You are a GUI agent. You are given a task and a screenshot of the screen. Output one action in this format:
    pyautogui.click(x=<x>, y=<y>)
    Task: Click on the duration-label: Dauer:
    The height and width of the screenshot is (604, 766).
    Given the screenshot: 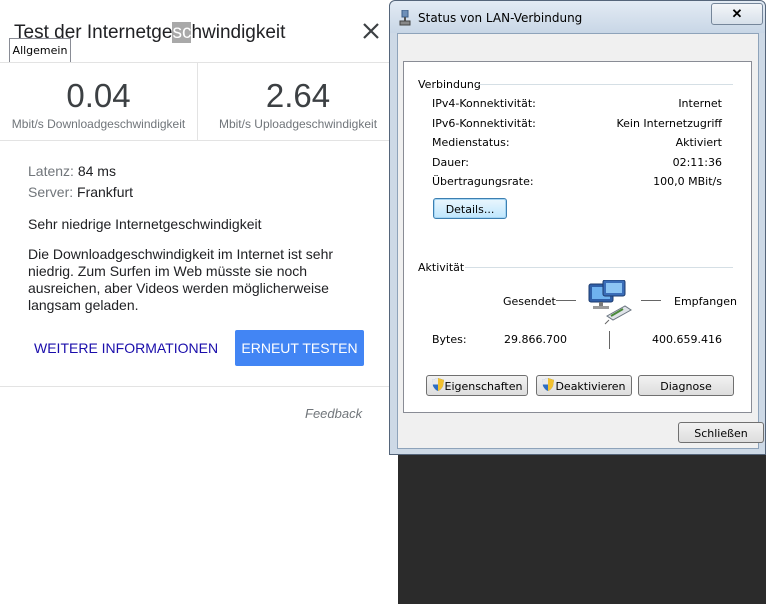 What is the action you would take?
    pyautogui.click(x=450, y=162)
    